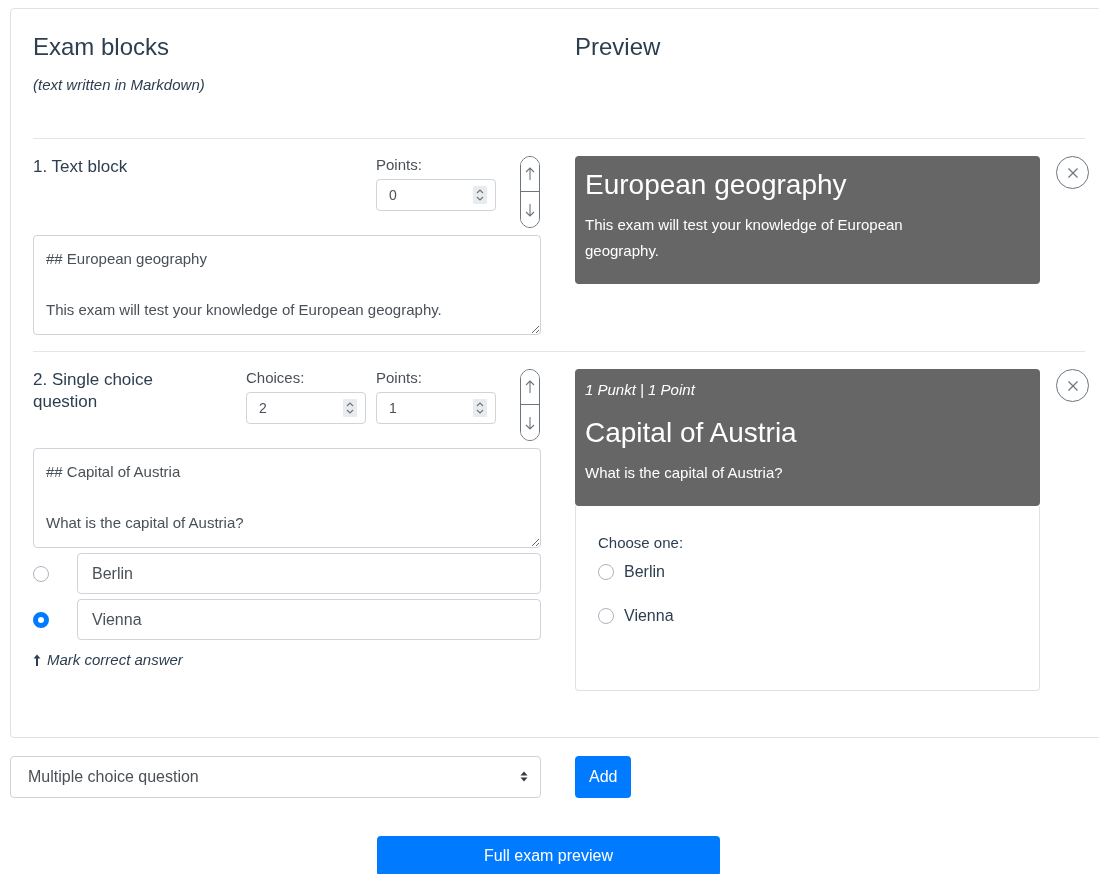 The image size is (1099, 874). What do you see at coordinates (309, 573) in the screenshot?
I see `choice-field: Berlin` at bounding box center [309, 573].